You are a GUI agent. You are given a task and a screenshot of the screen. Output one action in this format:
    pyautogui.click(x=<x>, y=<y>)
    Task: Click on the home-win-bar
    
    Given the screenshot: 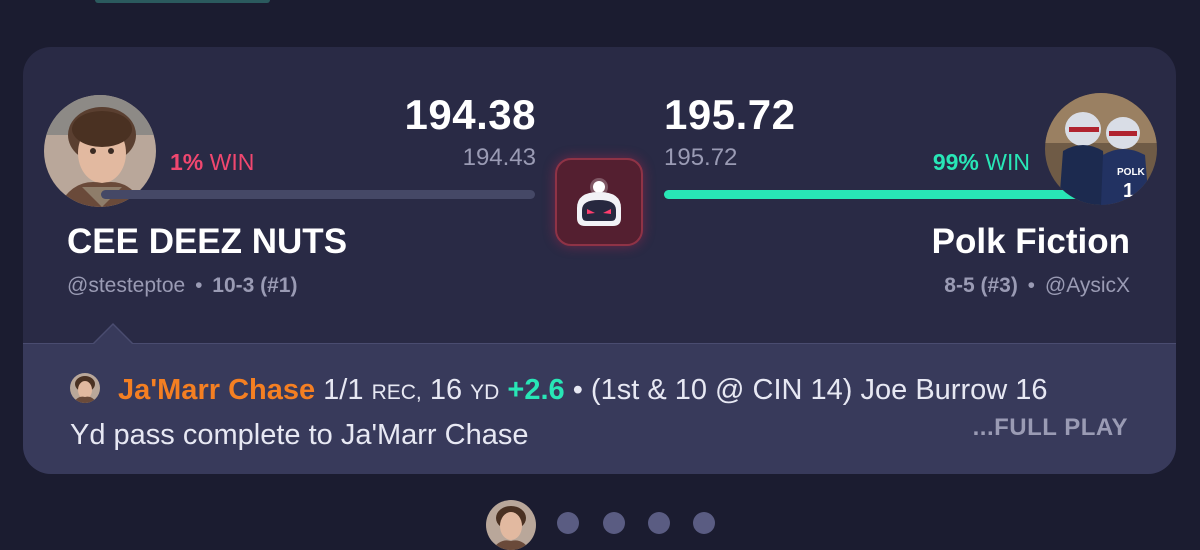 What is the action you would take?
    pyautogui.click(x=318, y=194)
    